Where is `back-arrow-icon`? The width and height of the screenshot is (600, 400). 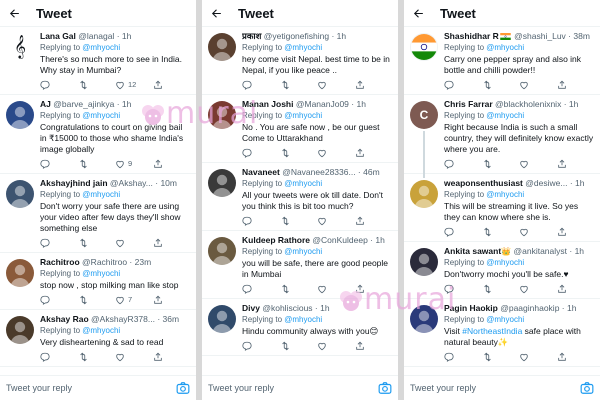 back-arrow-icon is located at coordinates (217, 13).